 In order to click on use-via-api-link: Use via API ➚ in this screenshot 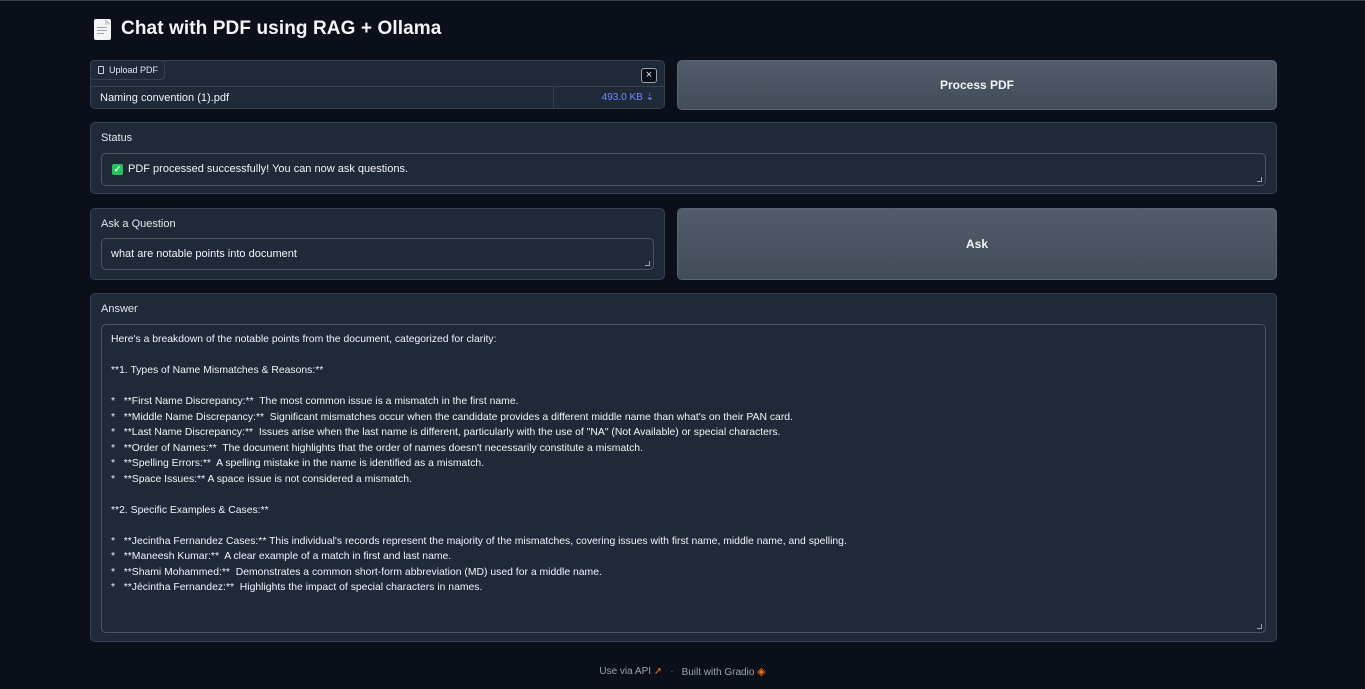, I will do `click(630, 671)`.